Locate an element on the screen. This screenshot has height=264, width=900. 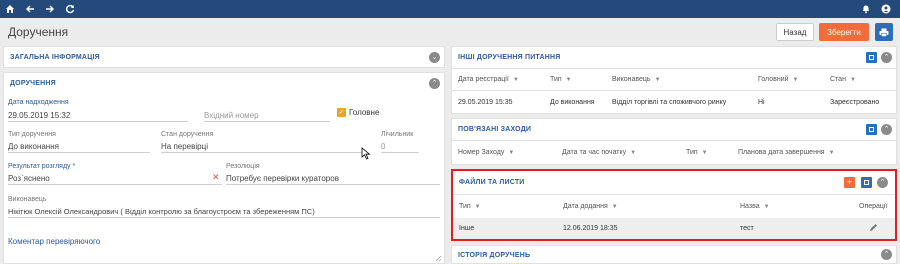
page-header: Доручення Назад Зберегти is located at coordinates (450, 32).